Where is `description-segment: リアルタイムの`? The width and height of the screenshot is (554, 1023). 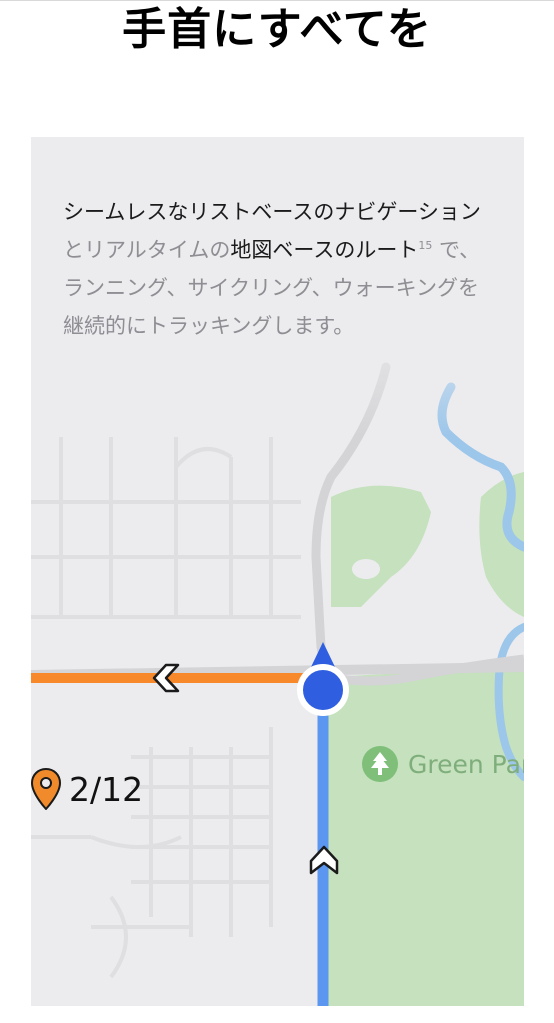
description-segment: リアルタイムの is located at coordinates (157, 250).